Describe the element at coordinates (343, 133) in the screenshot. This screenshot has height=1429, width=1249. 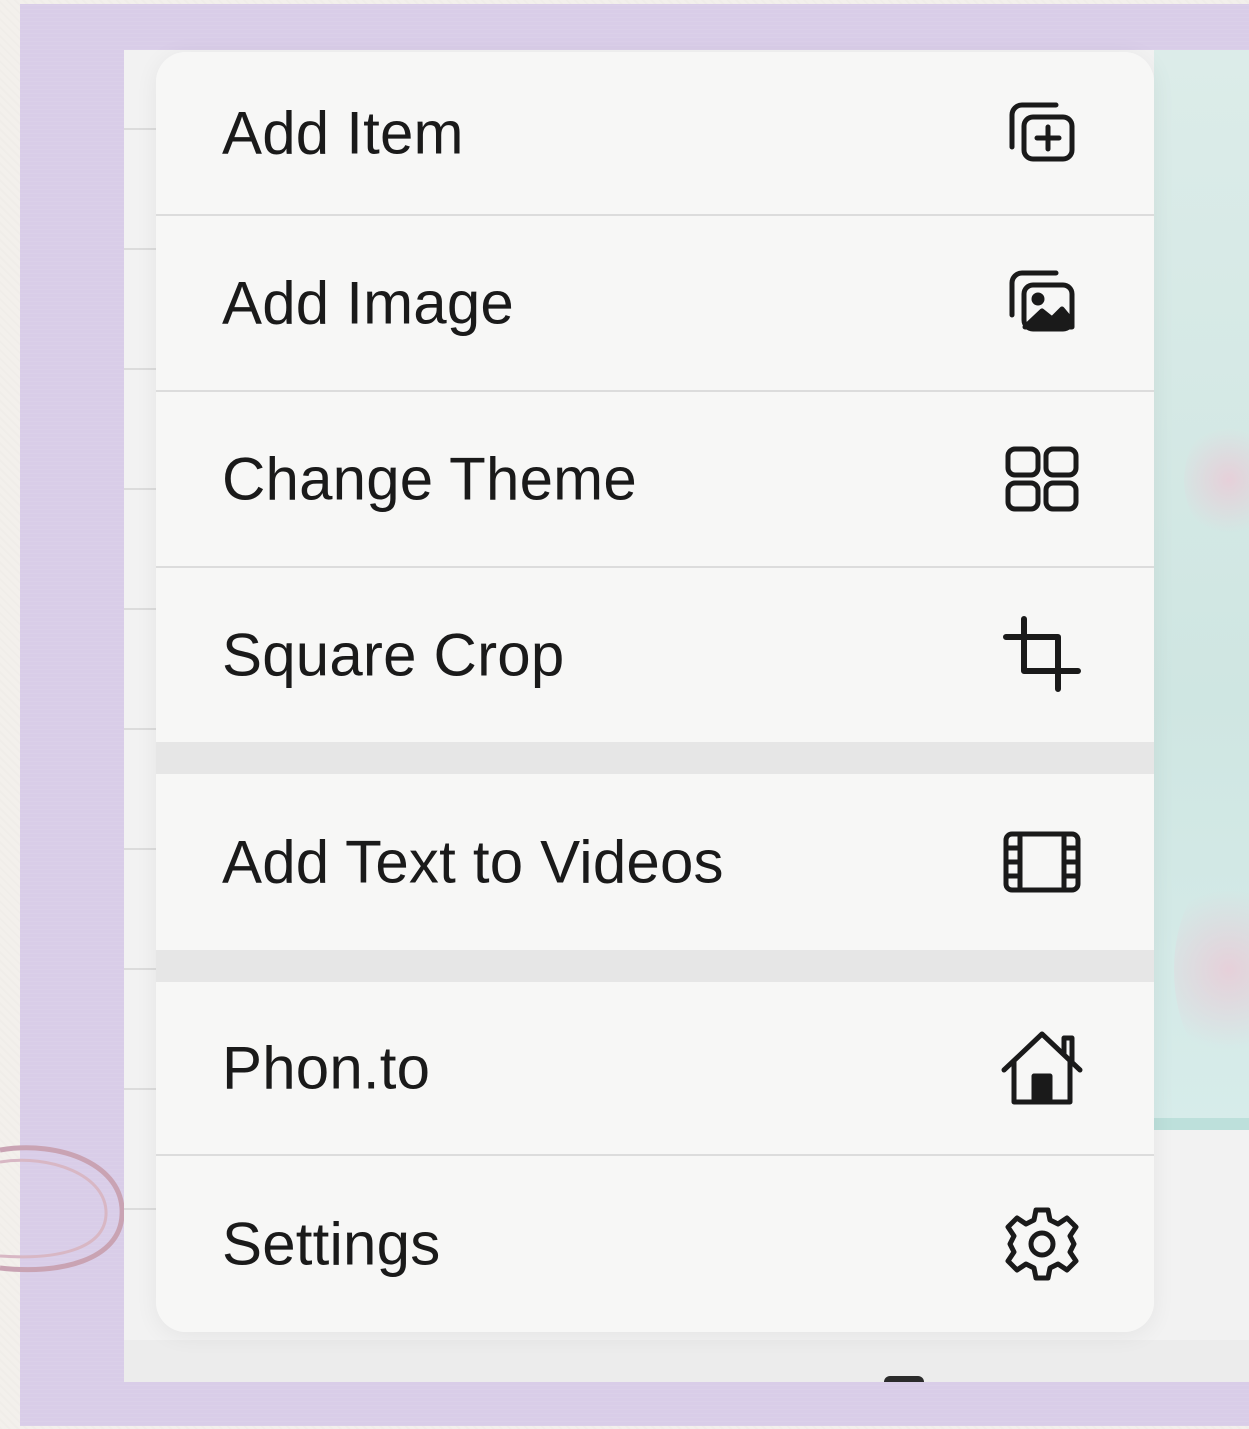
I see `menu-item-label: Add Item` at that location.